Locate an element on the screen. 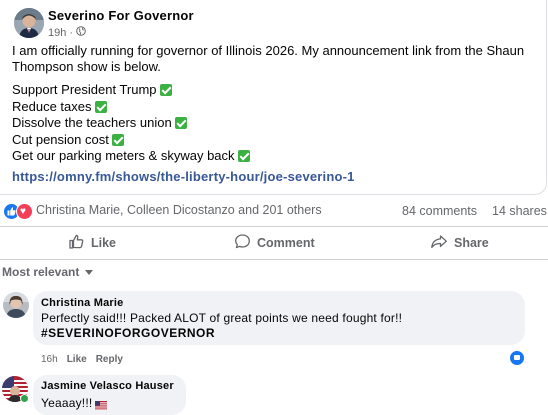 This screenshot has height=415, width=548. comment-button: Comment is located at coordinates (274, 243).